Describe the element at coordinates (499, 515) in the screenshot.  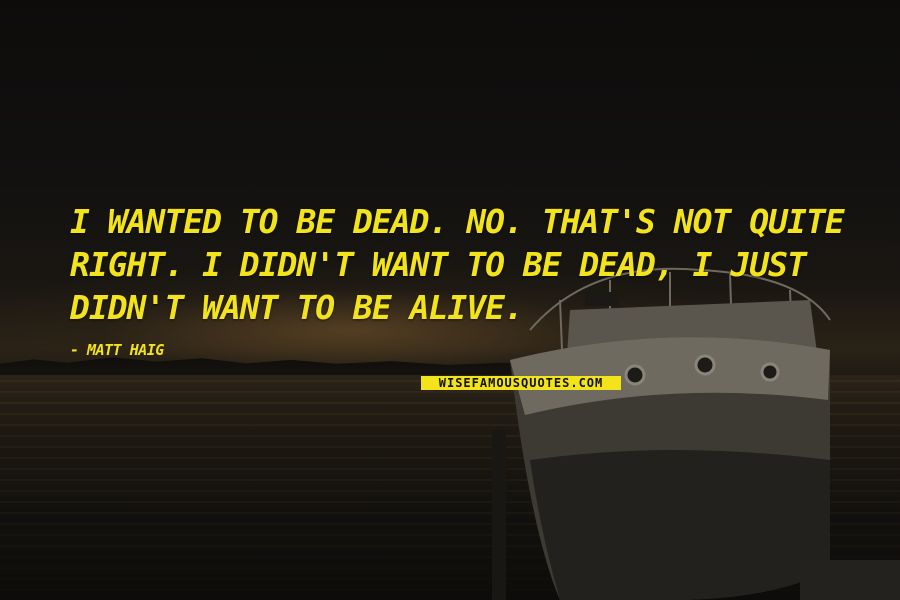
I see `pier-post` at that location.